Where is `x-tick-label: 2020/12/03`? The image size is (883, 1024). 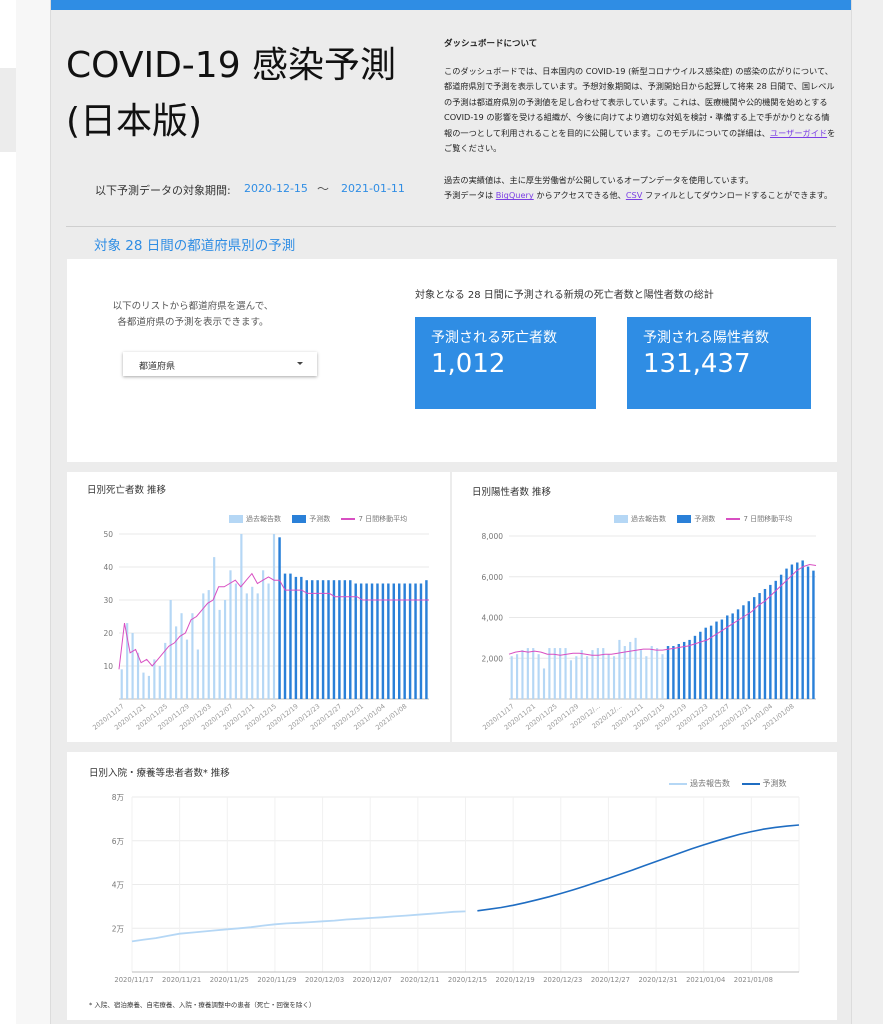
x-tick-label: 2020/12/03 is located at coordinates (324, 980).